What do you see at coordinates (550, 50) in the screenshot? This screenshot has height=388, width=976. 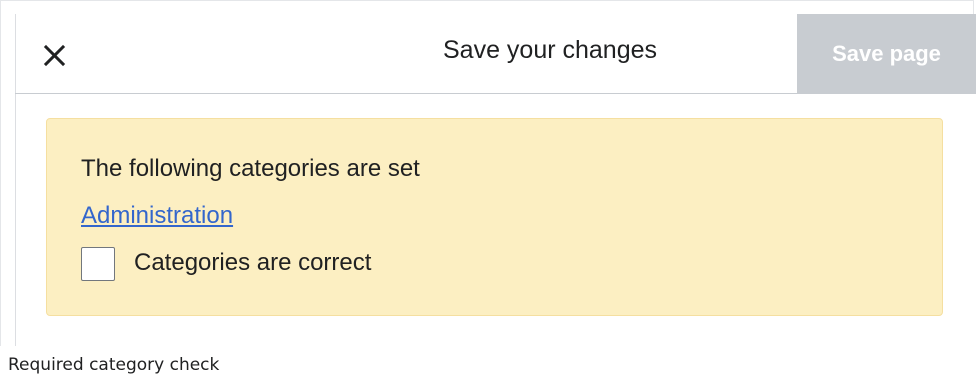 I see `dialog-title: Save your changes` at bounding box center [550, 50].